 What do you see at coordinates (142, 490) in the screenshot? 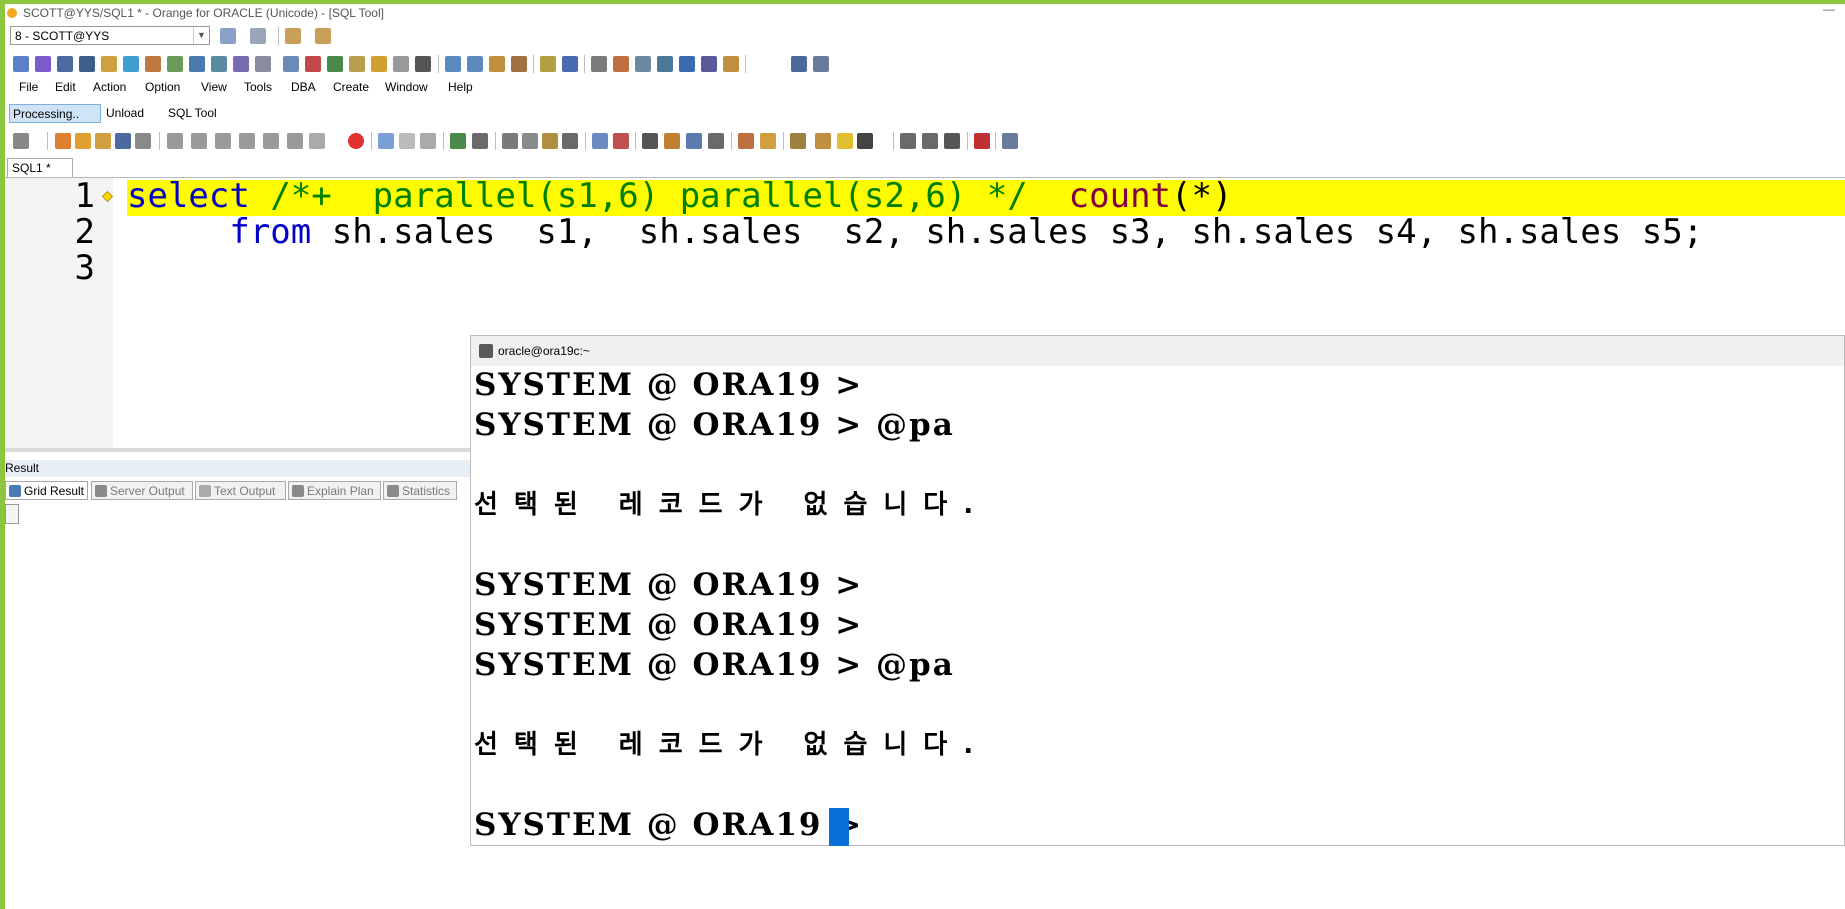
I see `tab-server-output: Server Output` at bounding box center [142, 490].